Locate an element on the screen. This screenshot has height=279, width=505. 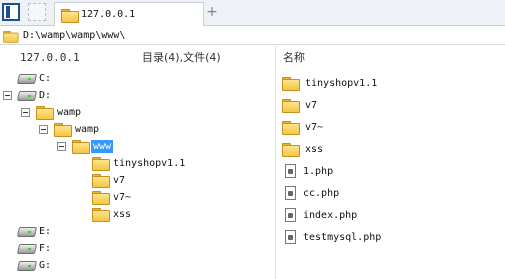
address-bar: D:\wamp\wamp\www\ is located at coordinates (252, 36).